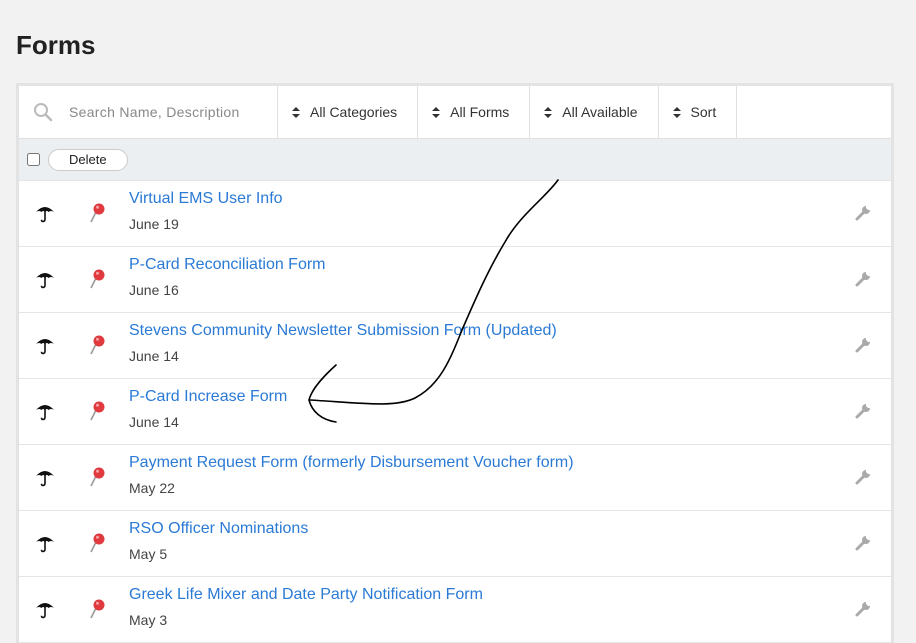  What do you see at coordinates (455, 280) in the screenshot?
I see `list-item: P-Card Reconciliation Form June 16` at bounding box center [455, 280].